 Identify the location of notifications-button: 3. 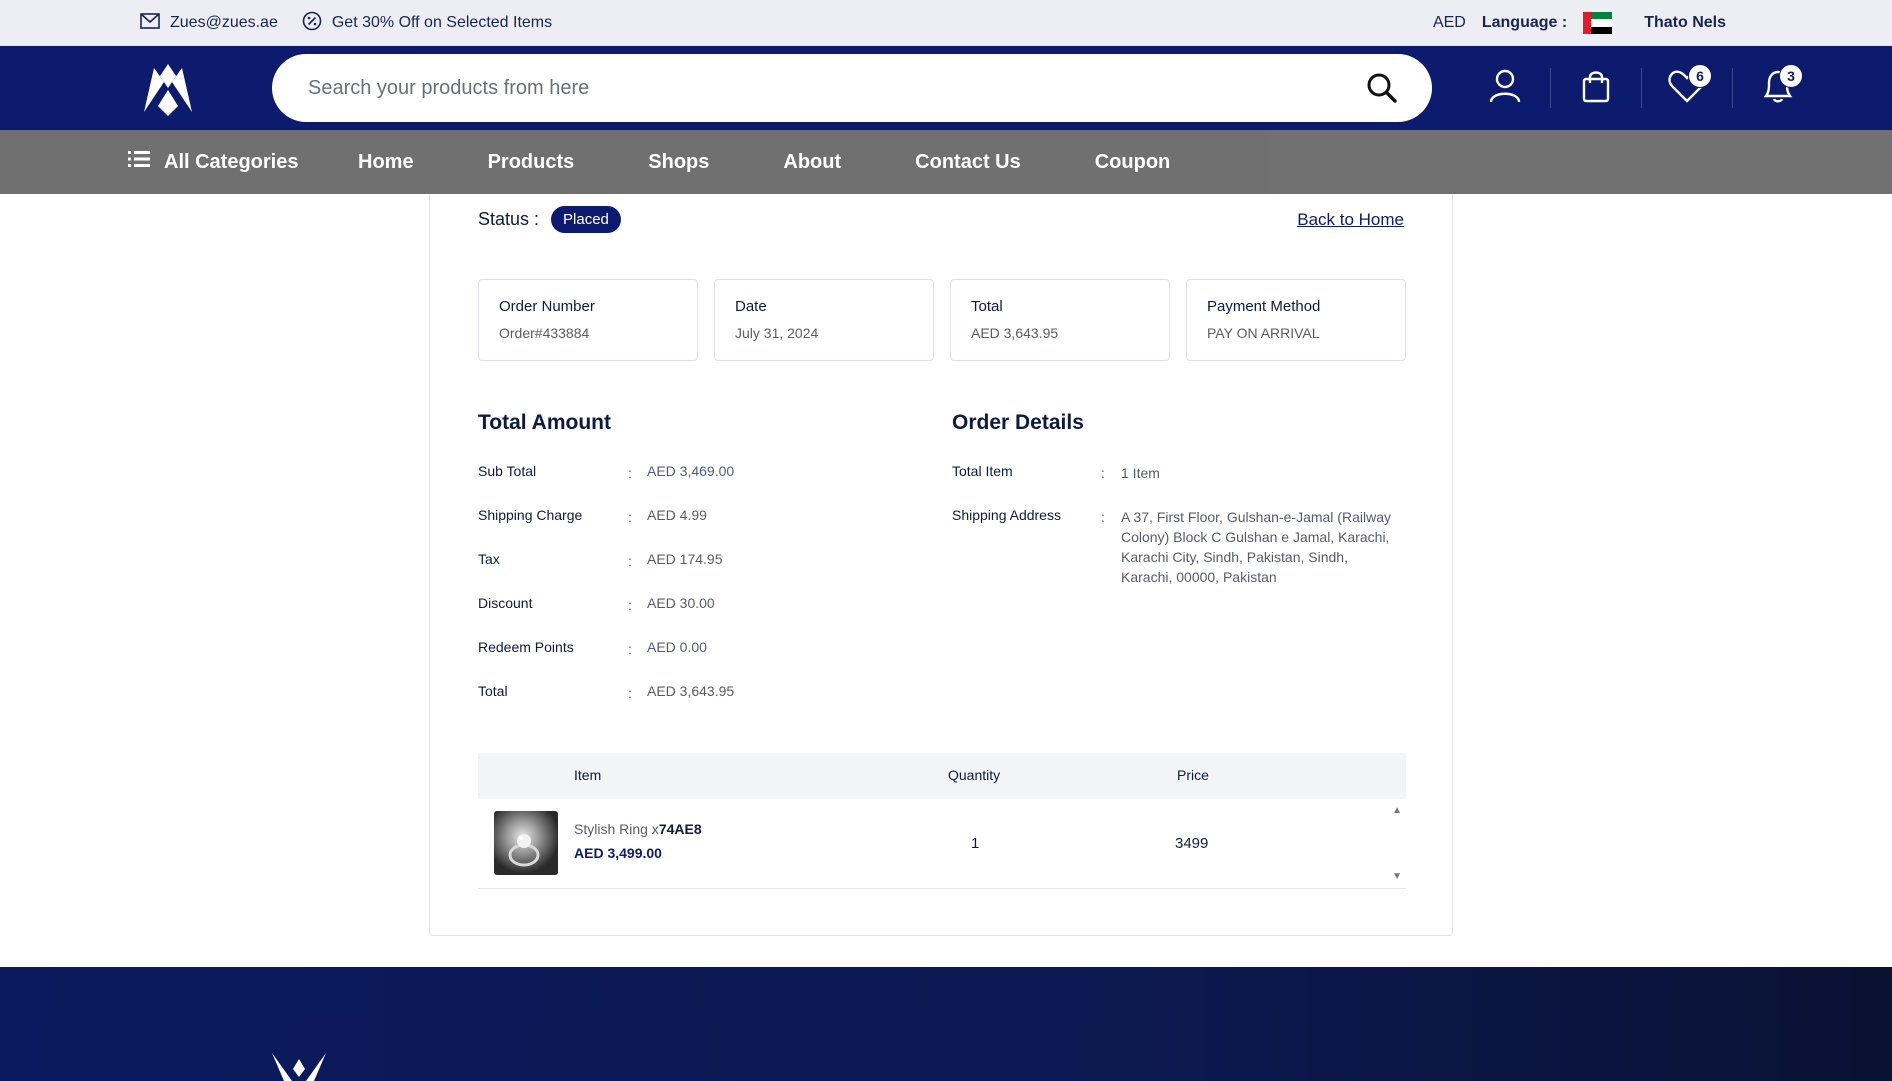
(1778, 88).